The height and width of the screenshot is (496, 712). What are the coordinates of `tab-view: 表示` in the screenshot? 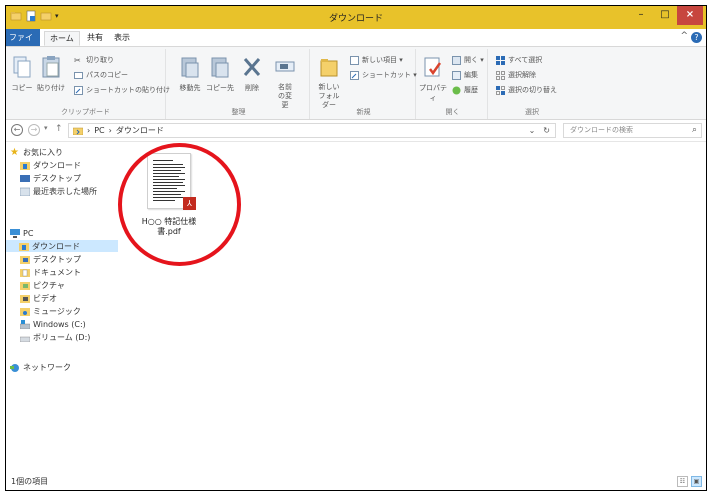 It's located at (122, 38).